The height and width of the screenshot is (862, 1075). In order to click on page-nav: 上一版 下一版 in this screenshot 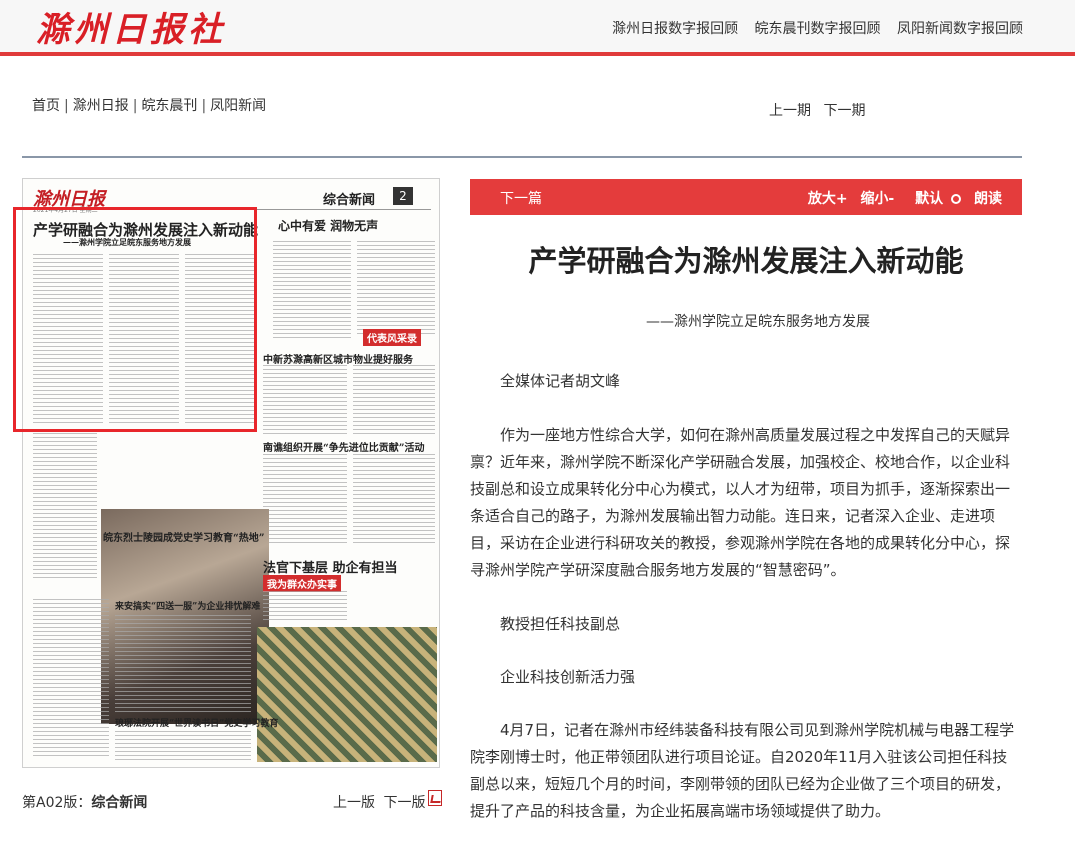, I will do `click(381, 802)`.